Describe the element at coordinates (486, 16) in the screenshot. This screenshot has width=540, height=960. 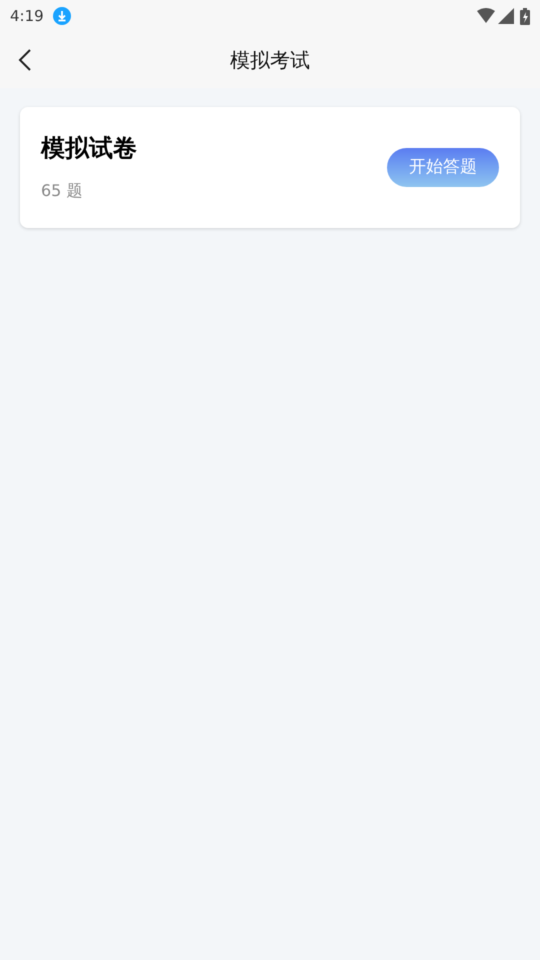
I see `wifi-icon` at that location.